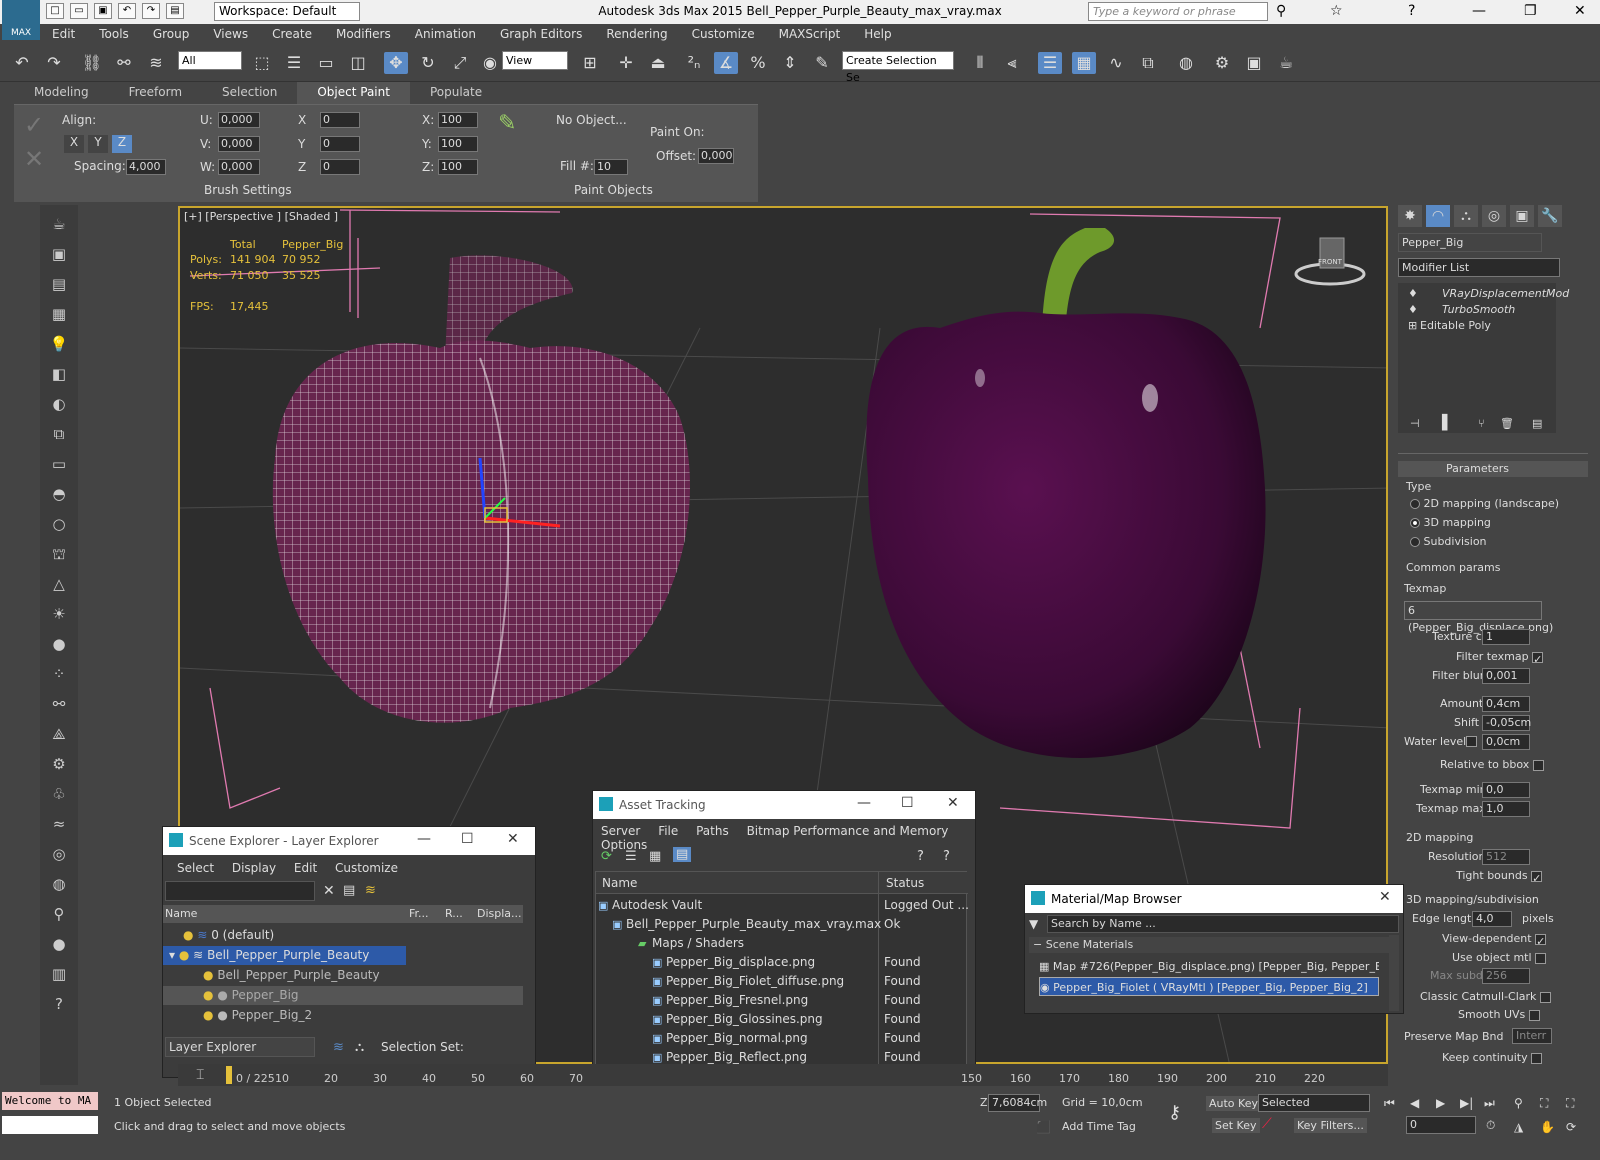 Image resolution: width=1600 pixels, height=1160 pixels. Describe the element at coordinates (1440, 1103) in the screenshot. I see `play-icon: ▶` at that location.